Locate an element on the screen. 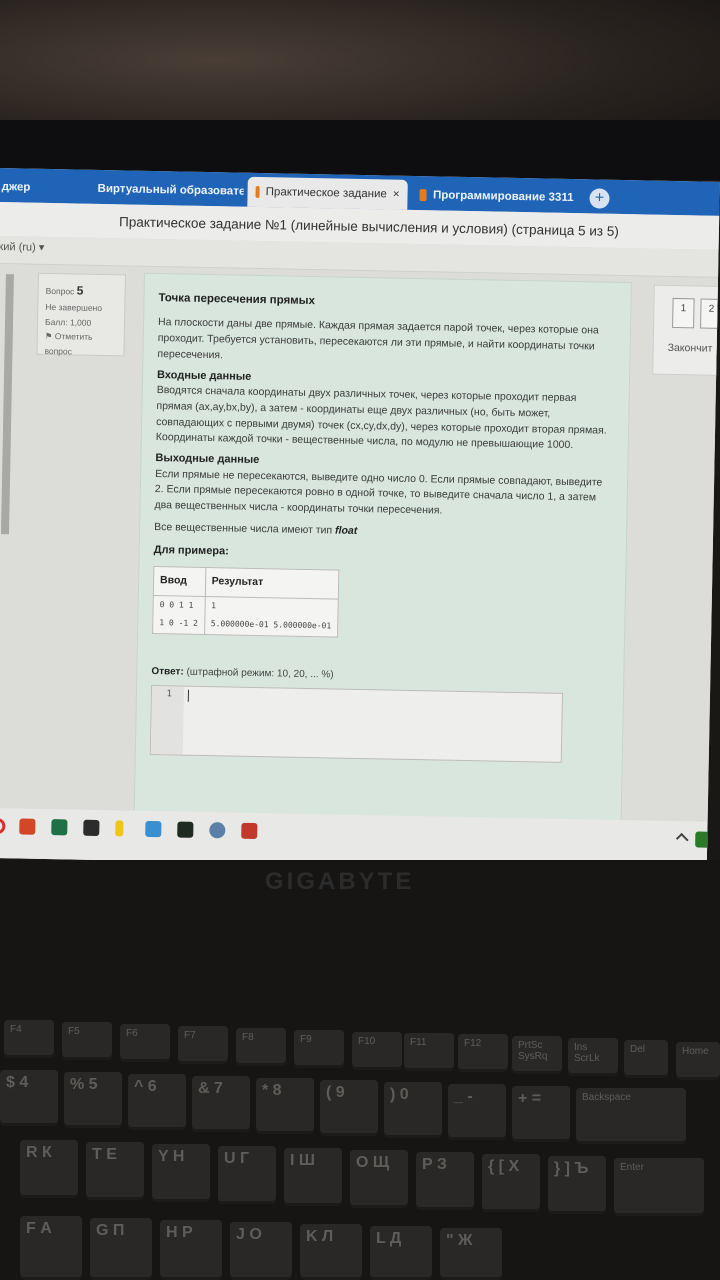 This screenshot has height=1280, width=720. key-f12: F12 is located at coordinates (483, 1053).